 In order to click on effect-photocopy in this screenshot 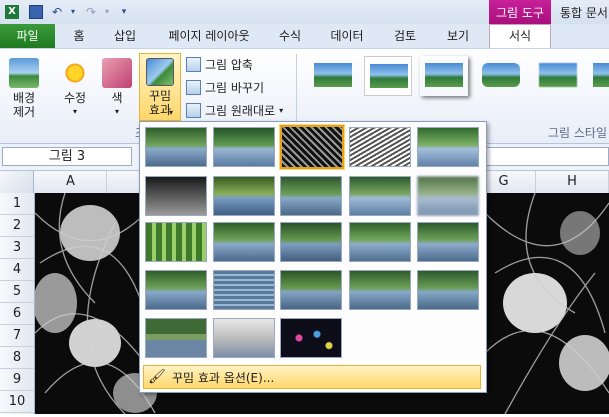, I will do `click(244, 338)`.